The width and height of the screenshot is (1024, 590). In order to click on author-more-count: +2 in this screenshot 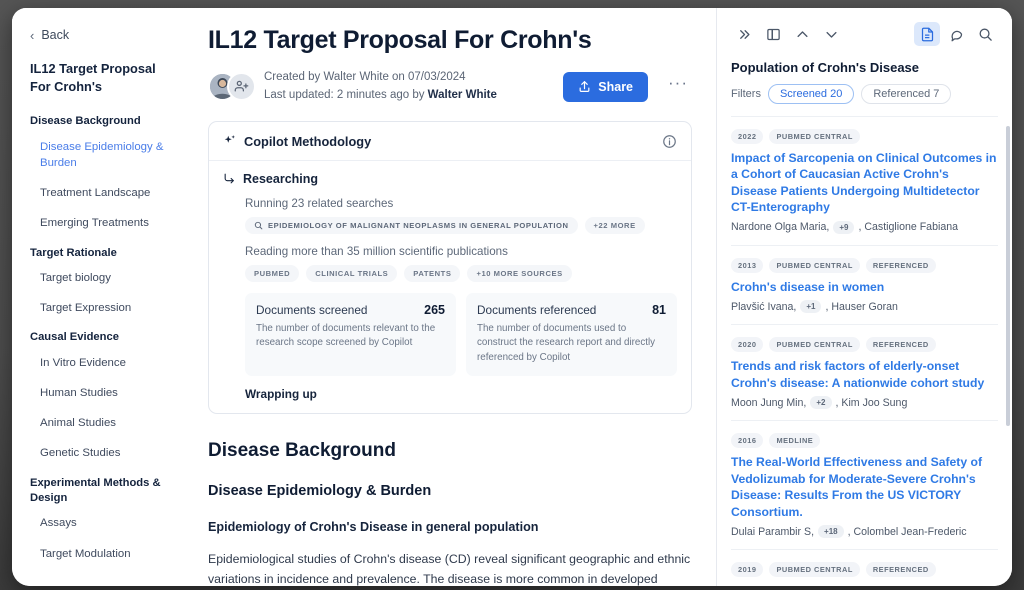, I will do `click(821, 403)`.